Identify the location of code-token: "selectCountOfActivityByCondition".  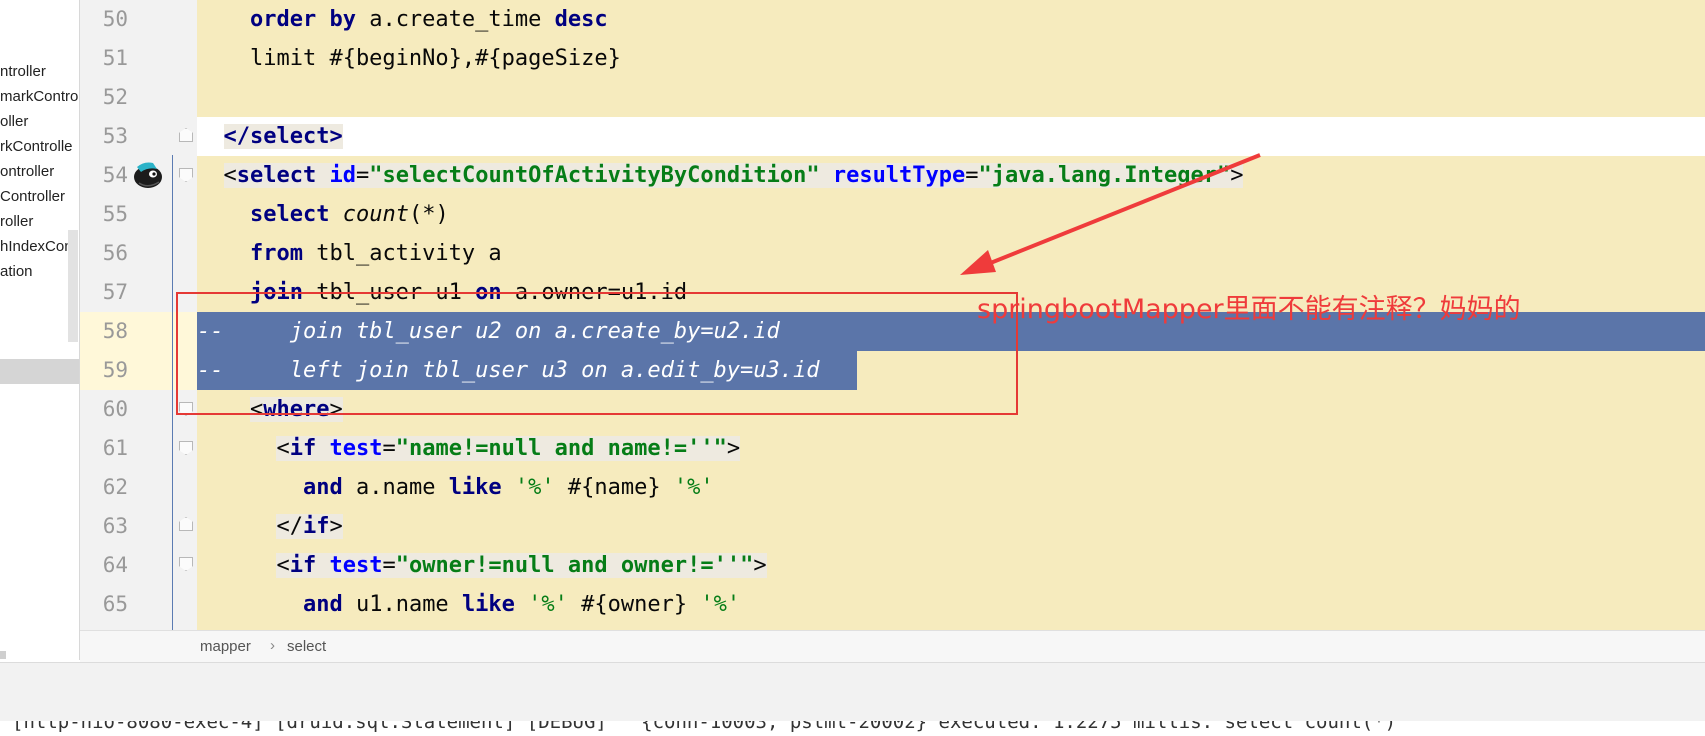
(594, 175).